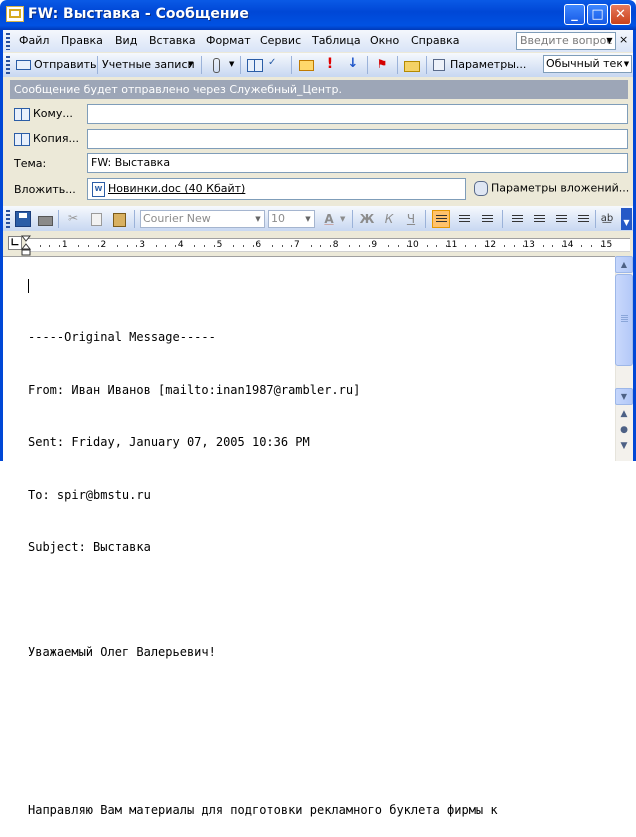  Describe the element at coordinates (517, 219) in the screenshot. I see `numbered-list-button` at that location.